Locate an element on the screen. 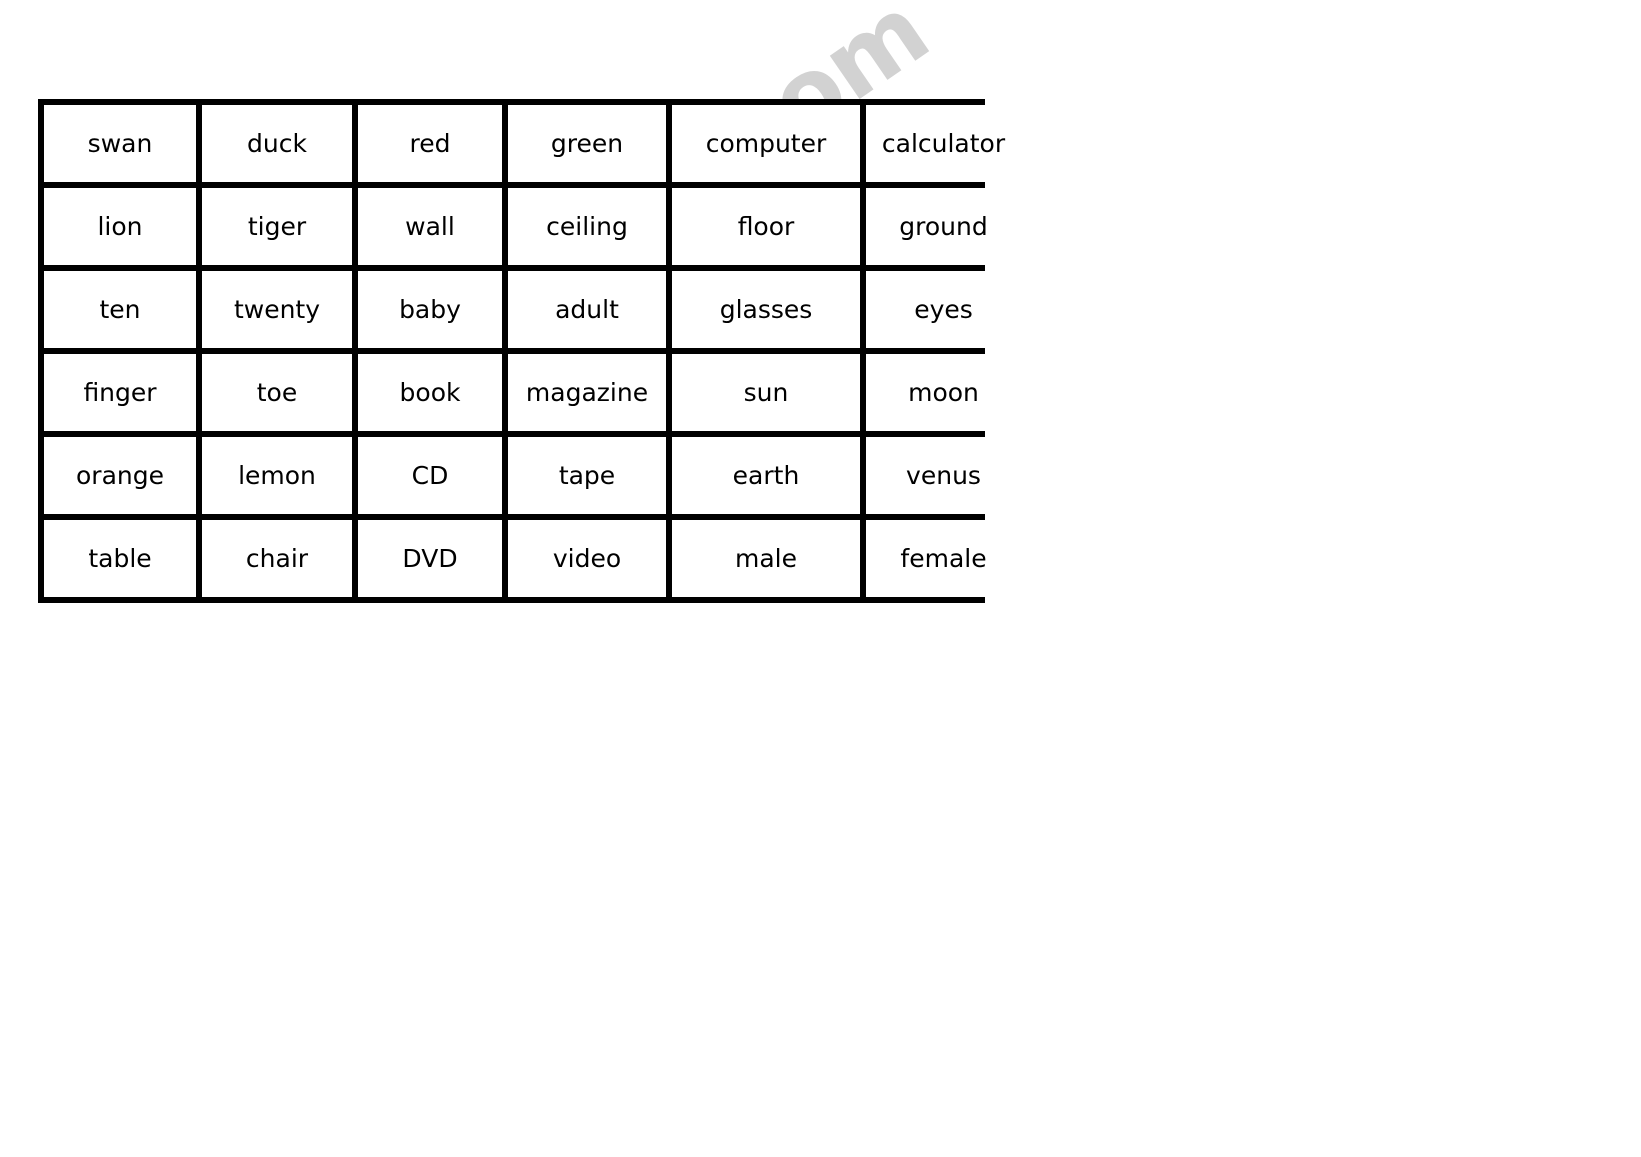  word-cell: twenty is located at coordinates (277, 309).